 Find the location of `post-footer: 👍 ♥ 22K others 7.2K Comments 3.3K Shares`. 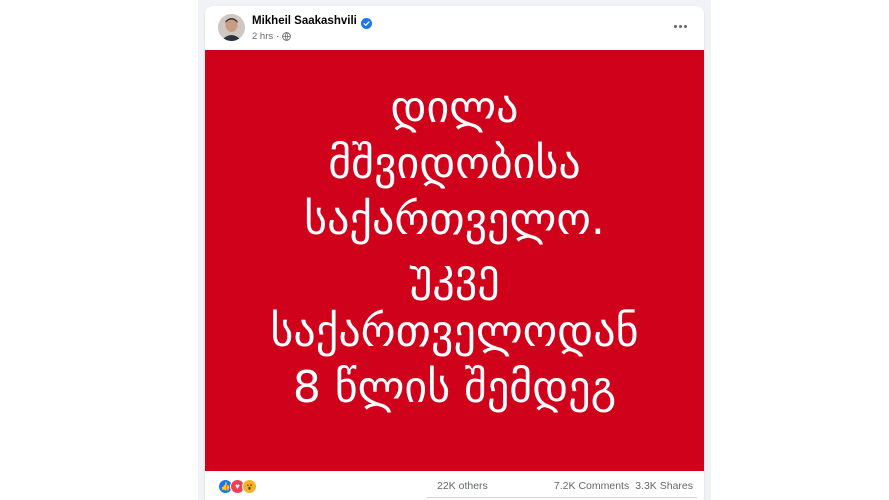

post-footer: 👍 ♥ 22K others 7.2K Comments 3.3K Shares is located at coordinates (454, 485).